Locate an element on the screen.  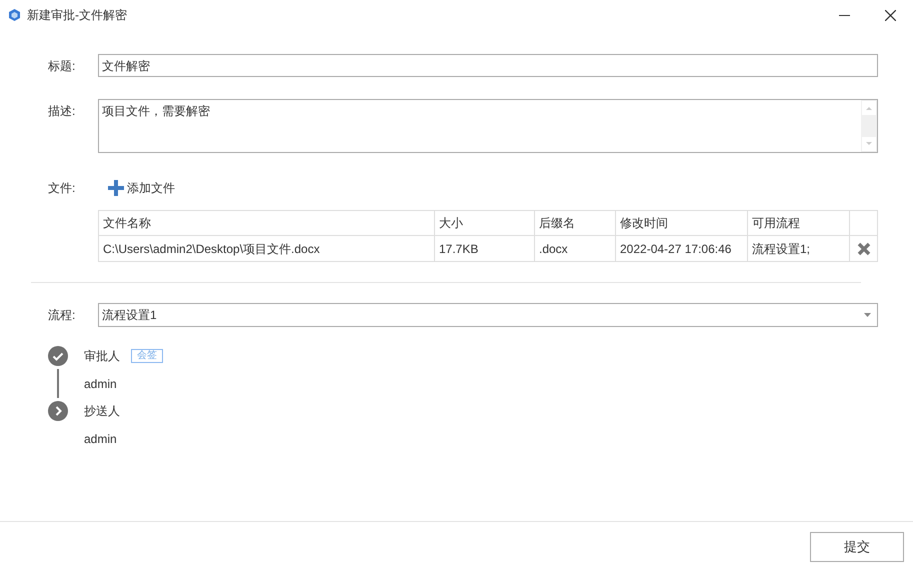
check-circle-icon is located at coordinates (58, 356).